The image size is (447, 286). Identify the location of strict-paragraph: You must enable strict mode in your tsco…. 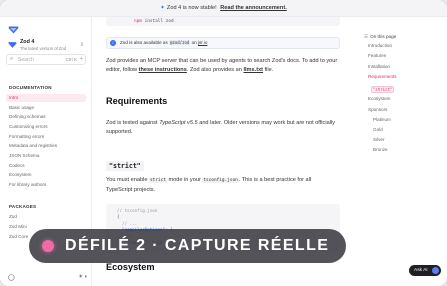
(222, 185).